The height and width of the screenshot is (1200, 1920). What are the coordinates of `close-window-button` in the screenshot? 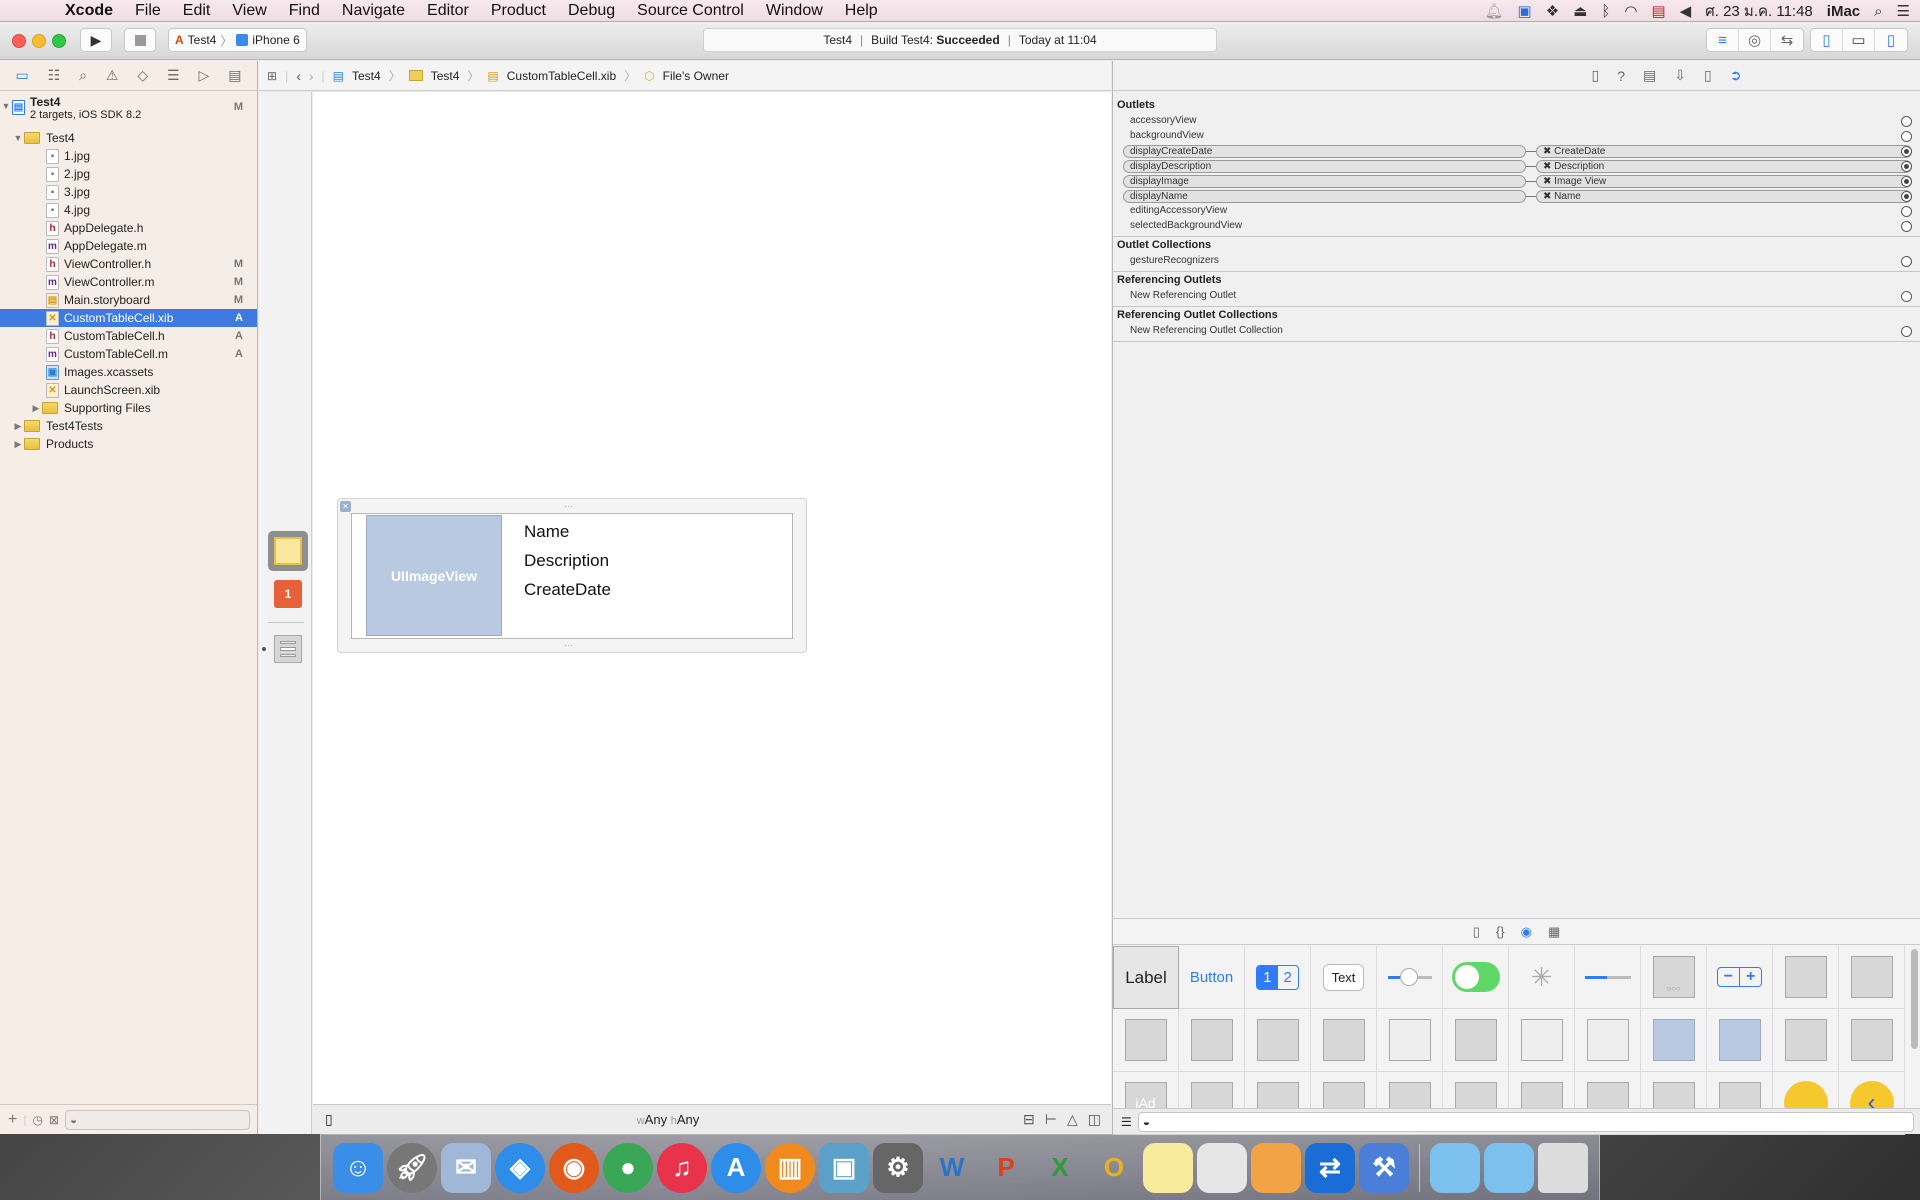 It's located at (19, 41).